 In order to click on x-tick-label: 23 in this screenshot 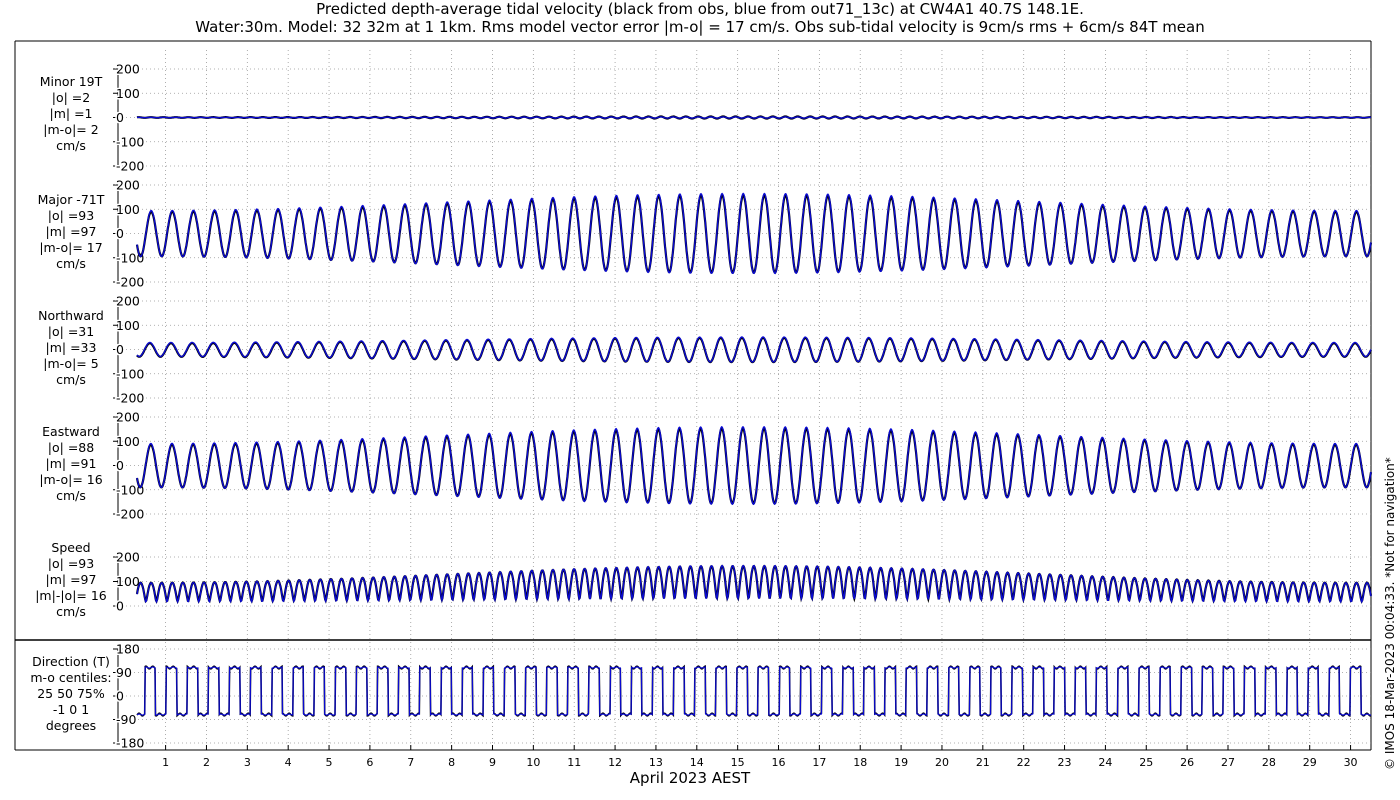, I will do `click(1065, 762)`.